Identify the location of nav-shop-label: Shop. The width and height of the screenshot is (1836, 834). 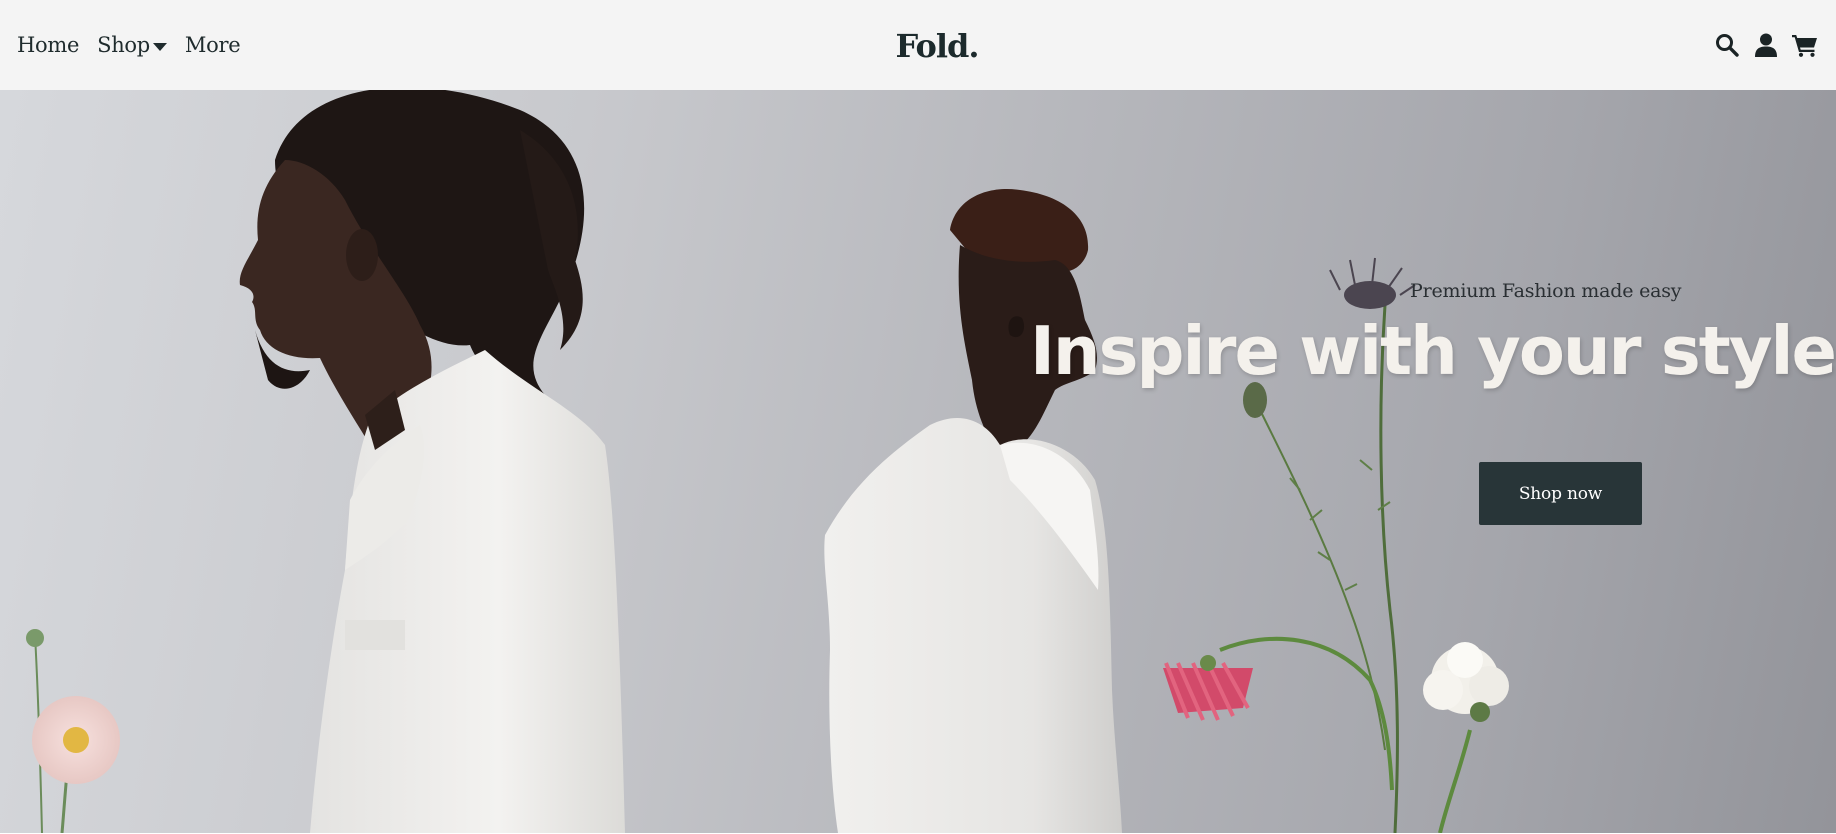
(123, 45).